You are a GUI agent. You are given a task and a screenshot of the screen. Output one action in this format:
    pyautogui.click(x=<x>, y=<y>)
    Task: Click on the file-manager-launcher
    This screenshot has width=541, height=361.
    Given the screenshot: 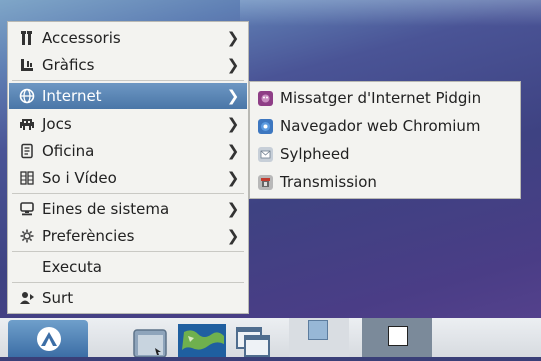 What is the action you would take?
    pyautogui.click(x=150, y=343)
    